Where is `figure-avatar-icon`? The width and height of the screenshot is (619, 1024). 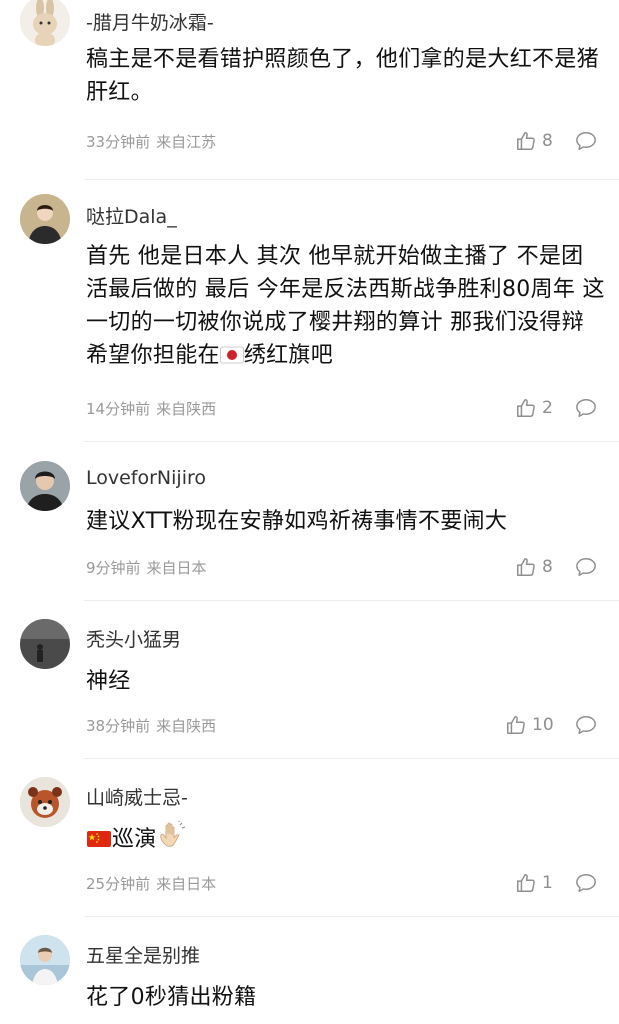 figure-avatar-icon is located at coordinates (45, 644).